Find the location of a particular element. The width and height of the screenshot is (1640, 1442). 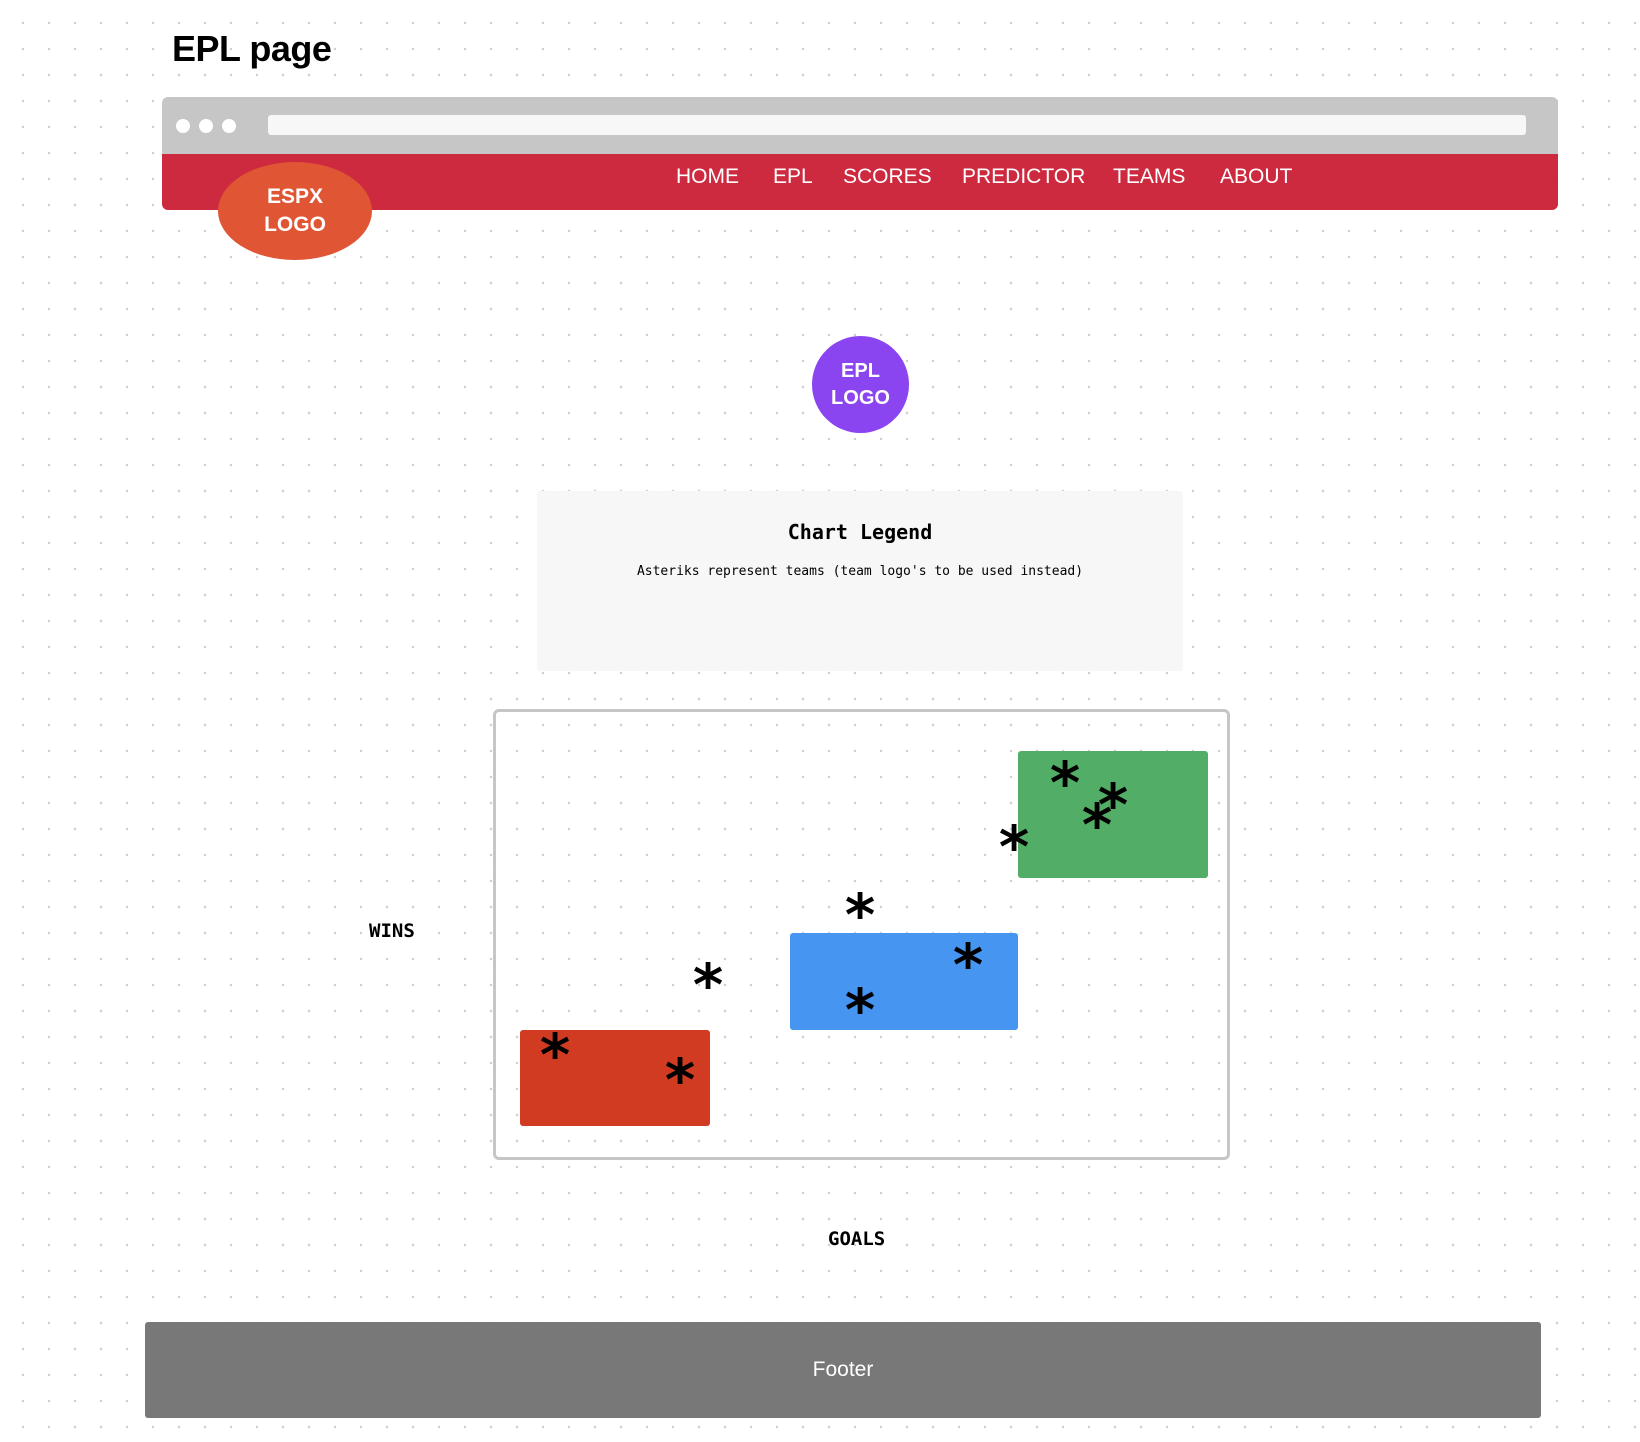

browser-window-bar is located at coordinates (860, 125).